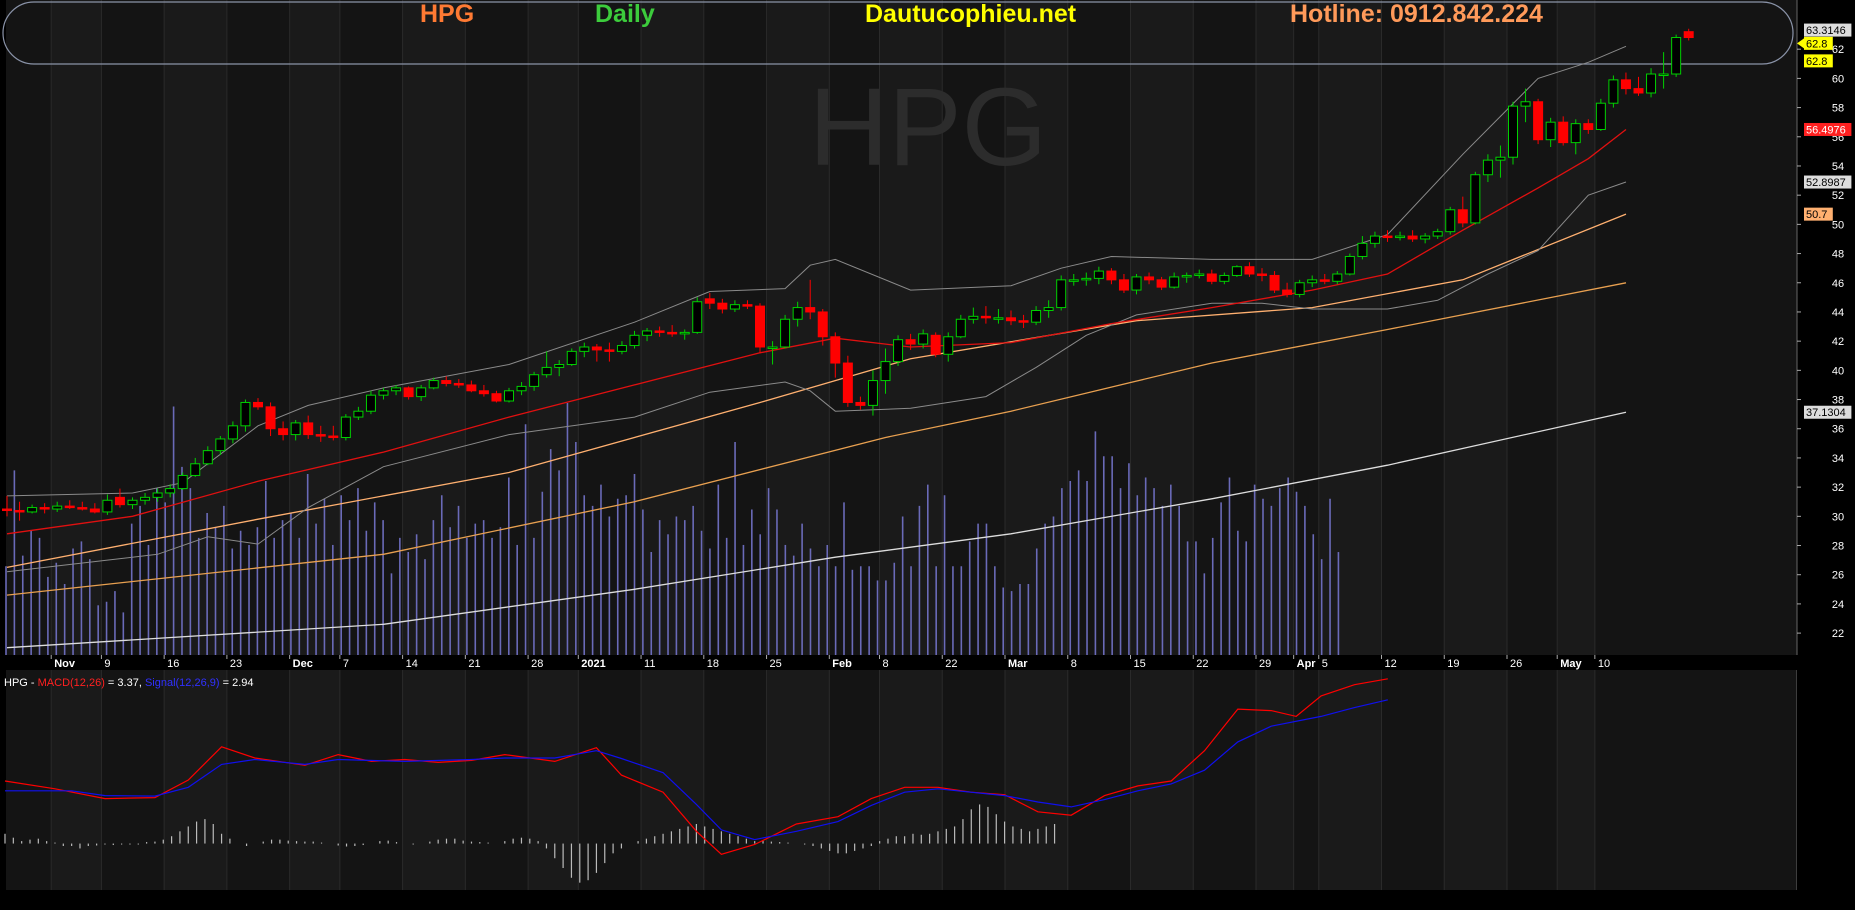 Image resolution: width=1855 pixels, height=910 pixels. What do you see at coordinates (1826, 130) in the screenshot?
I see `last-value-text: 56.4976` at bounding box center [1826, 130].